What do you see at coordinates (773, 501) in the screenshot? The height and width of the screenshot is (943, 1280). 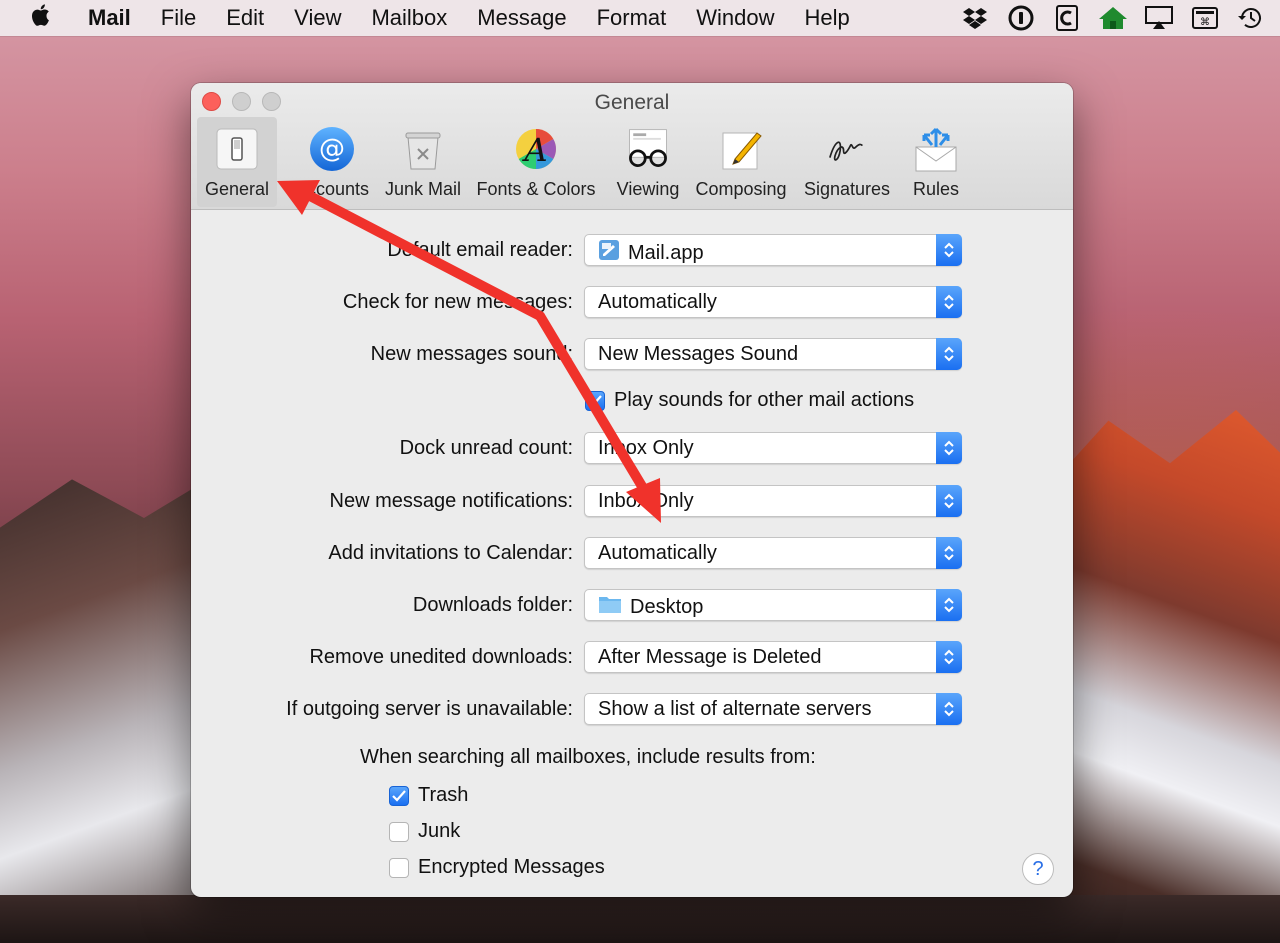 I see `notifications-popup: Inbox Only` at bounding box center [773, 501].